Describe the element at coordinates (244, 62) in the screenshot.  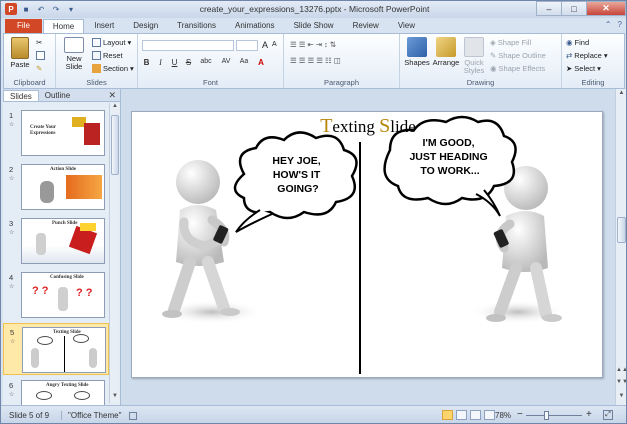
I see `change-case-button: Aa` at that location.